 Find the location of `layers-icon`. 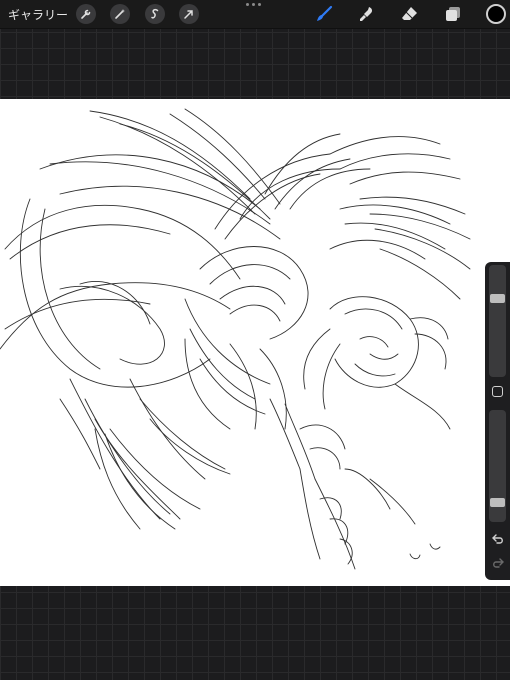

layers-icon is located at coordinates (453, 14).